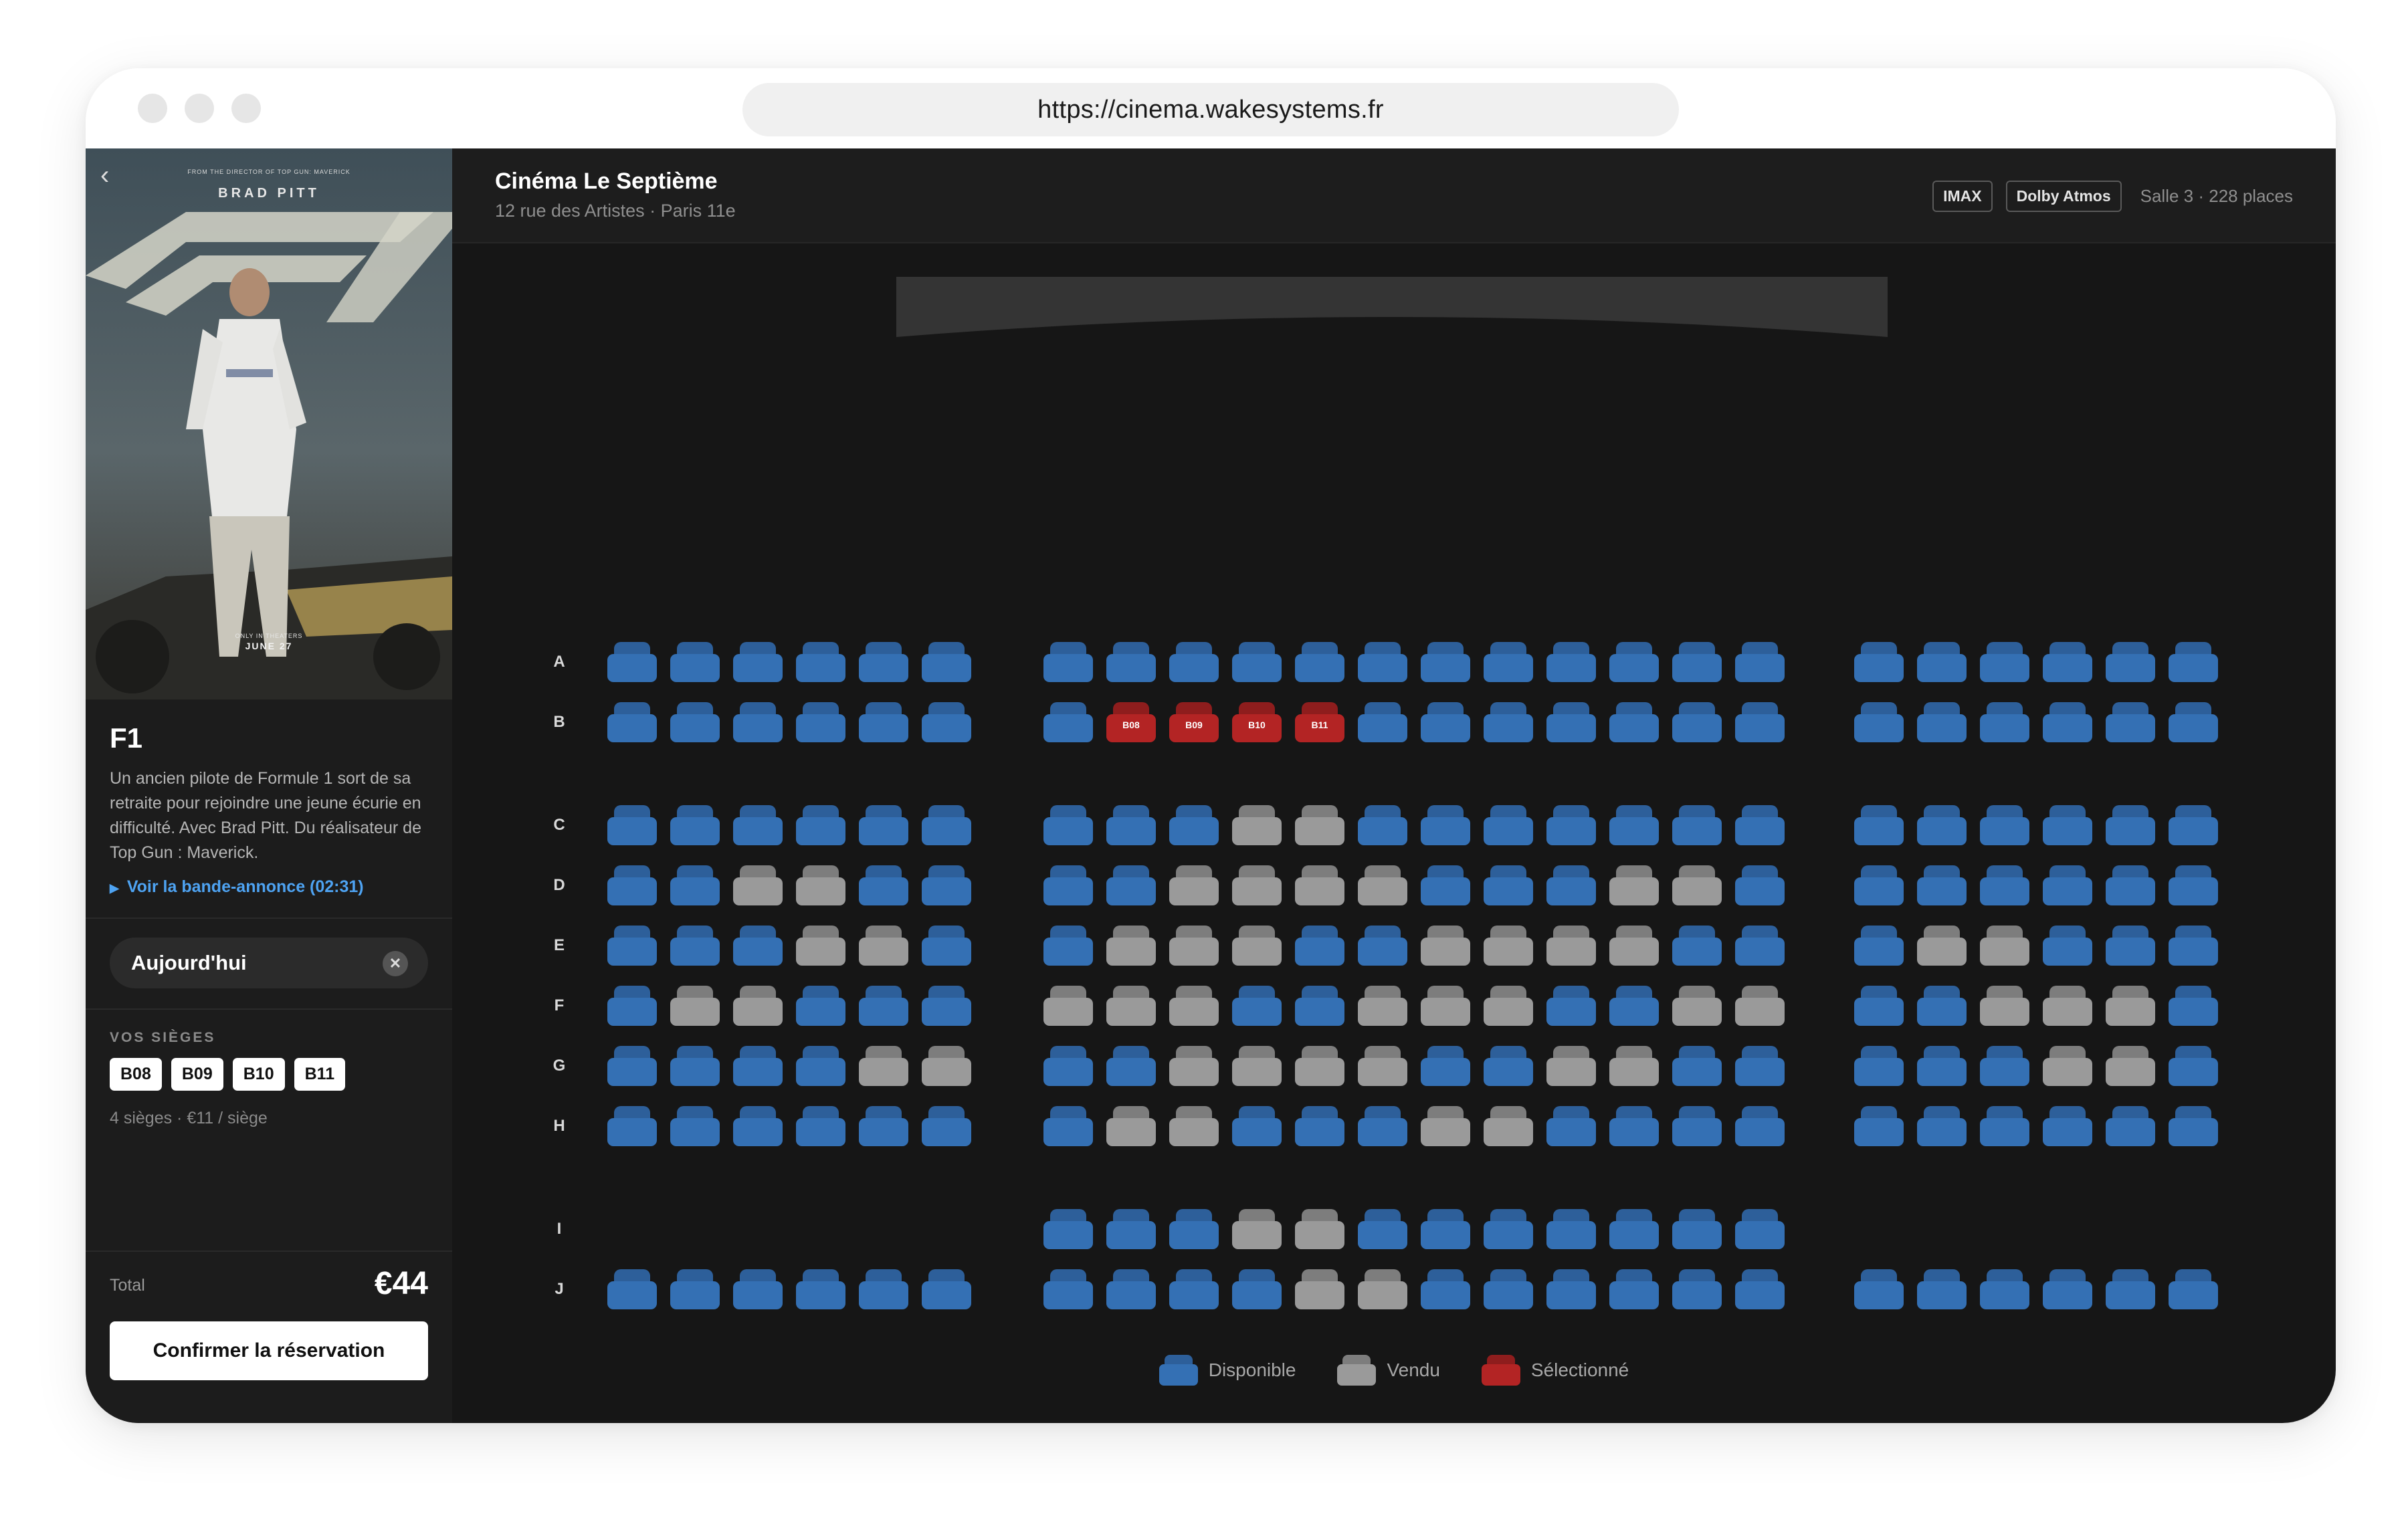 The image size is (2408, 1518). Describe the element at coordinates (258, 1074) in the screenshot. I see `seat-chip: B10` at that location.